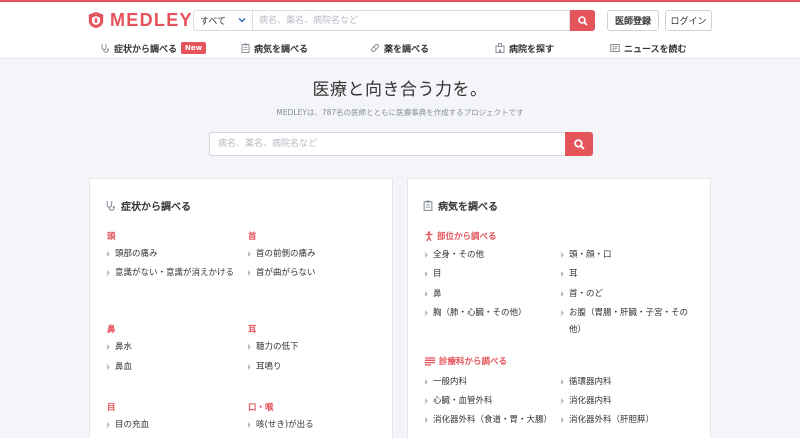 This screenshot has height=438, width=800. What do you see at coordinates (96, 20) in the screenshot?
I see `medley-logo-icon` at bounding box center [96, 20].